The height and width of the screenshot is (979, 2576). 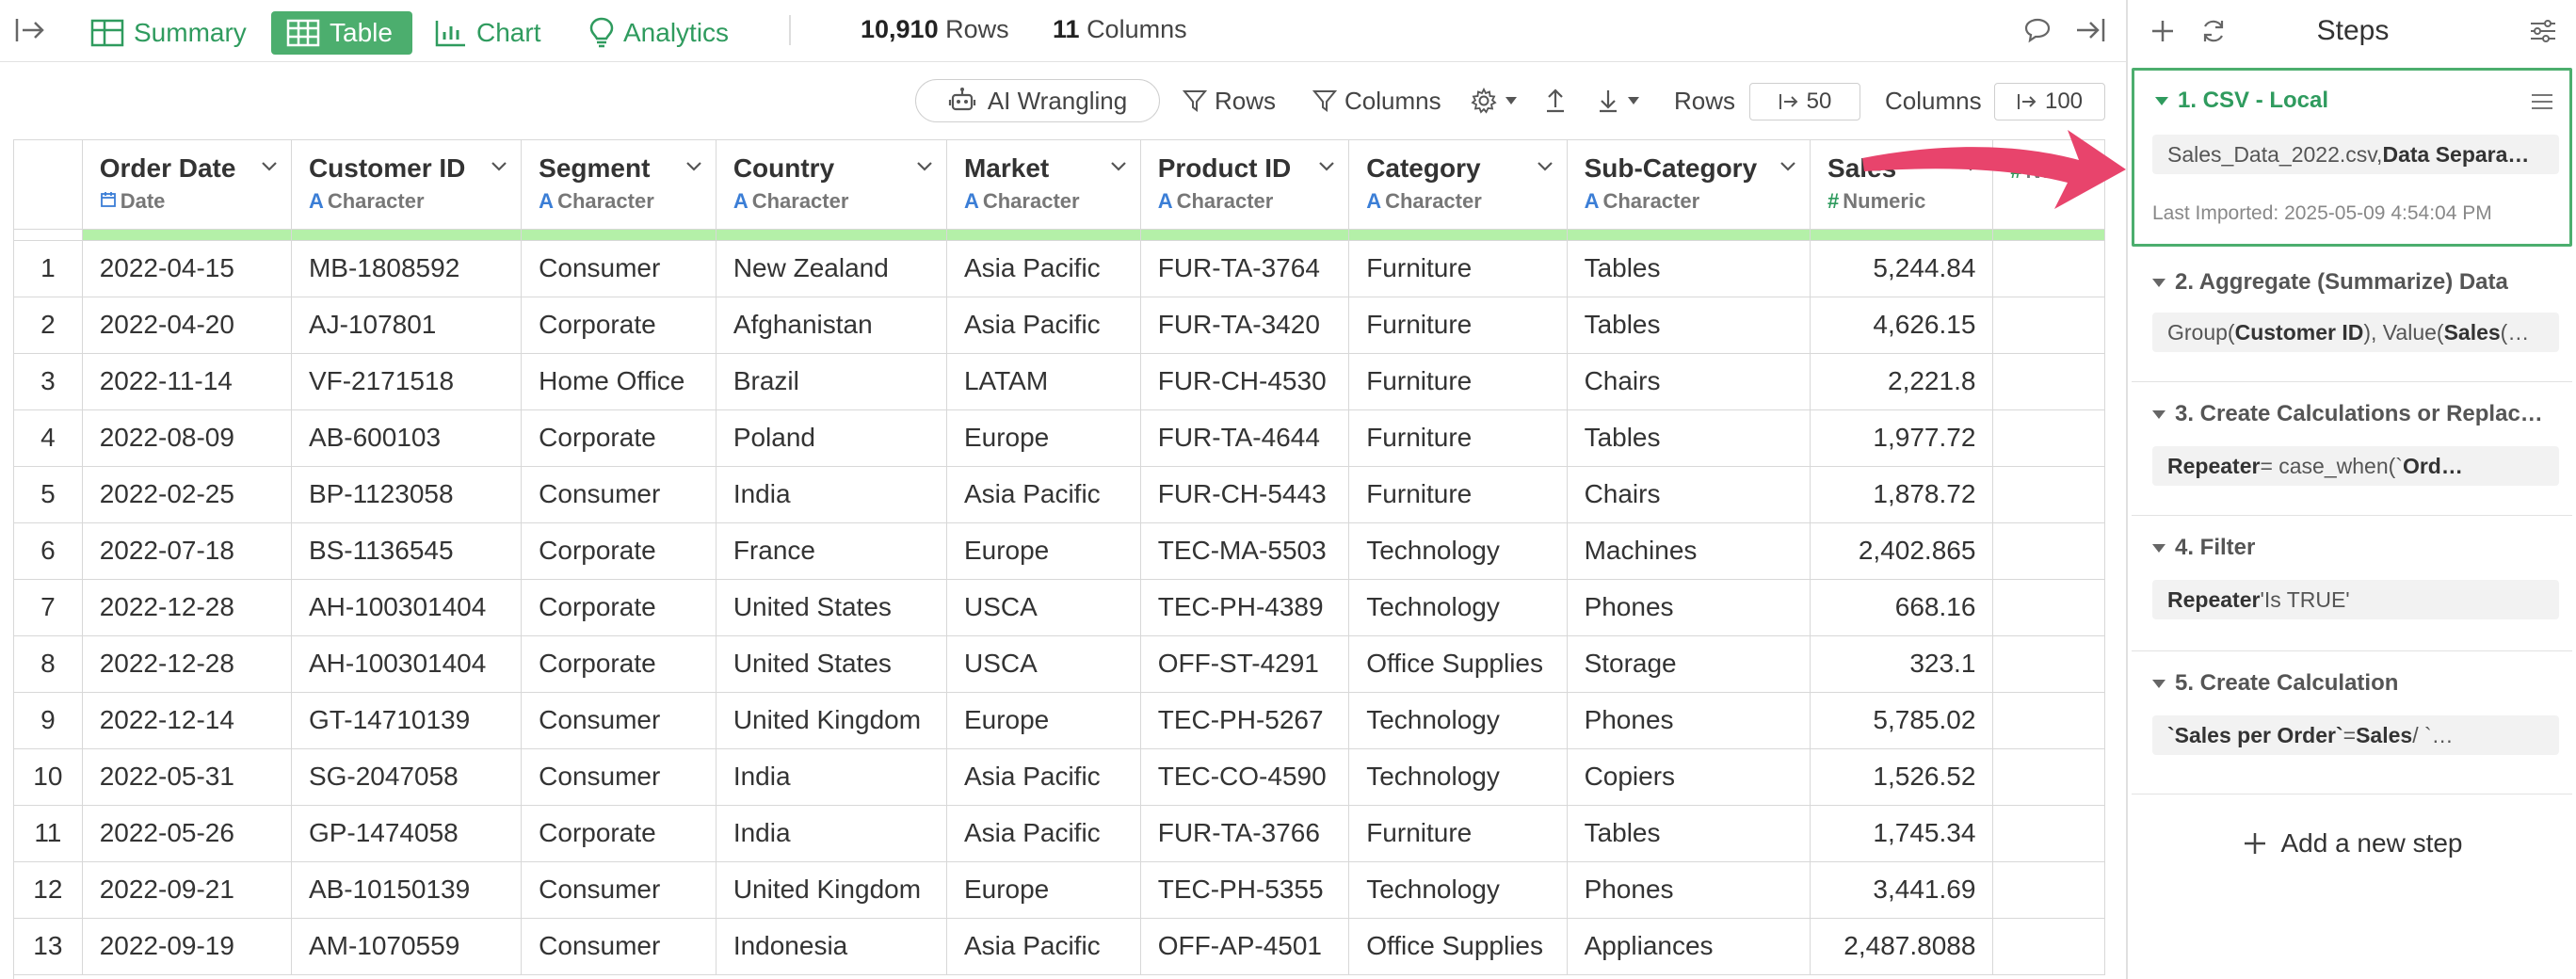 I want to click on column-header: Market A Character, so click(x=1043, y=185).